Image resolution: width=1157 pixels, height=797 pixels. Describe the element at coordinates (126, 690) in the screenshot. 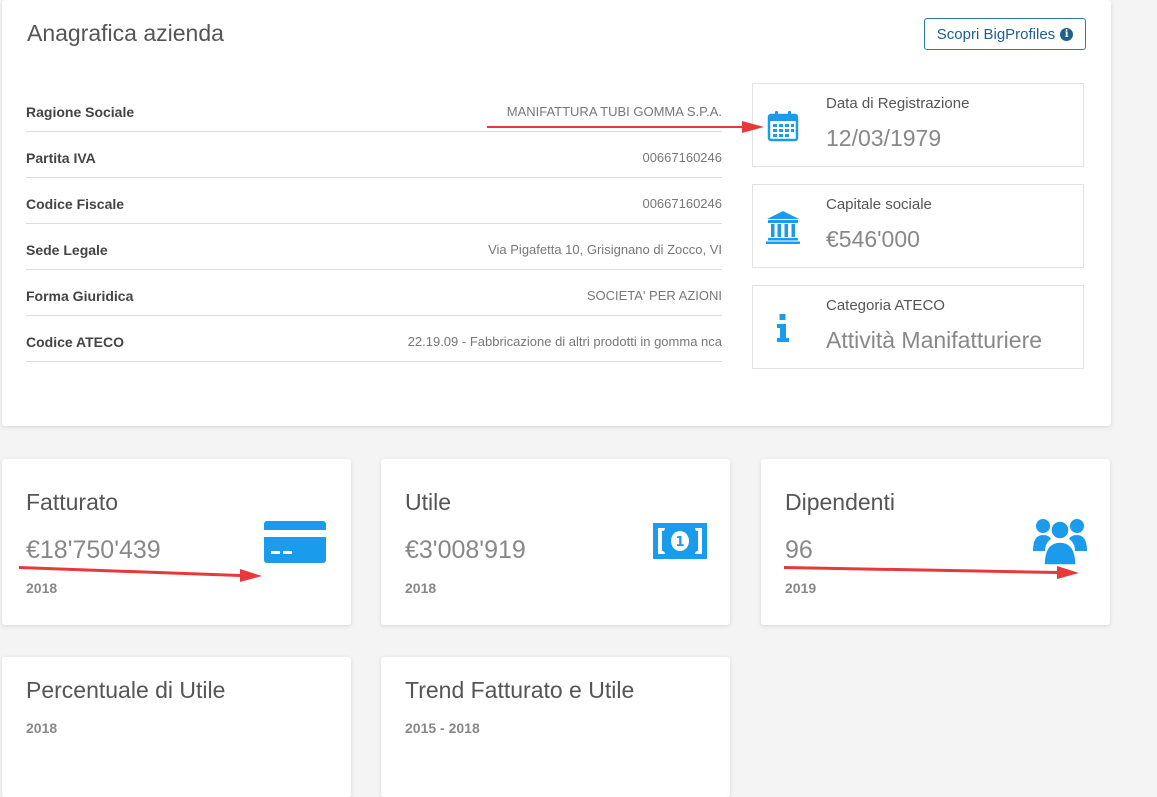

I see `card-title: Percentuale di Utile` at that location.